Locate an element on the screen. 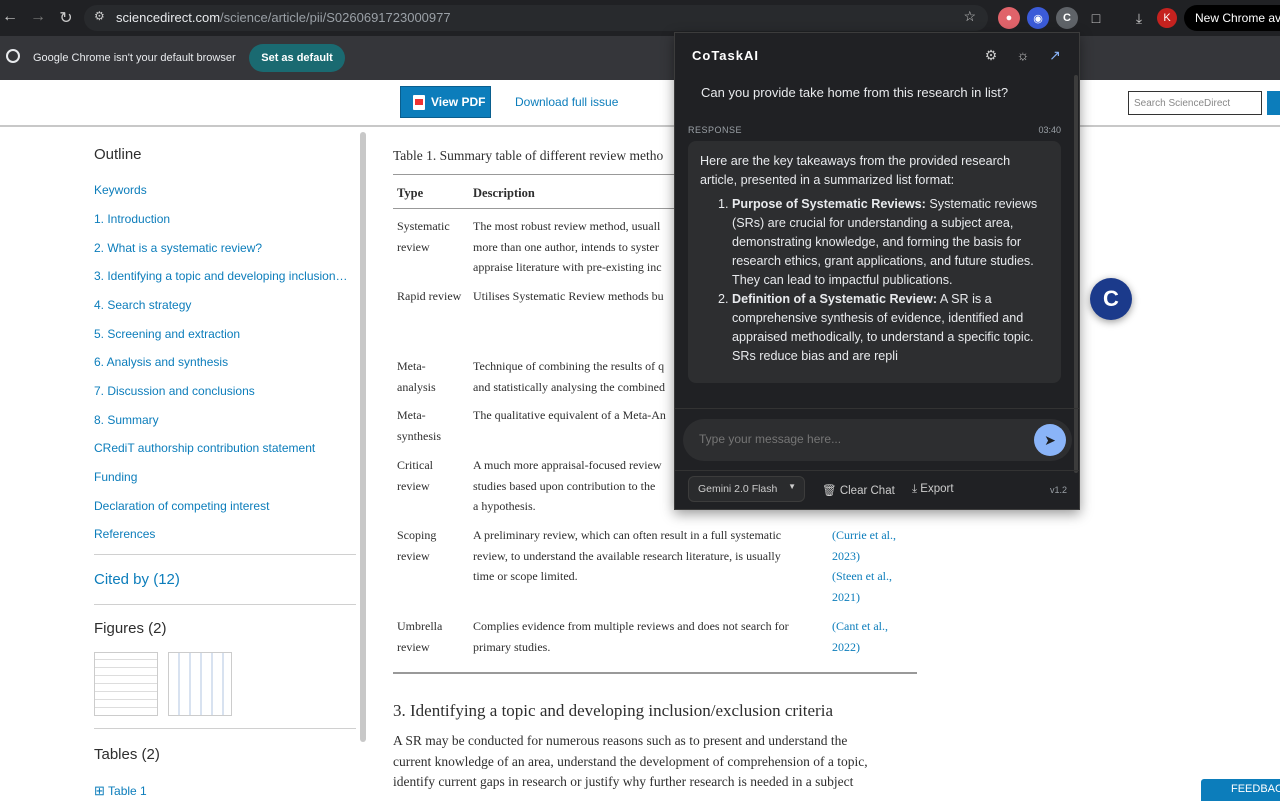  outline-item-competing-interest: Declaration of competing interest is located at coordinates (181, 506).